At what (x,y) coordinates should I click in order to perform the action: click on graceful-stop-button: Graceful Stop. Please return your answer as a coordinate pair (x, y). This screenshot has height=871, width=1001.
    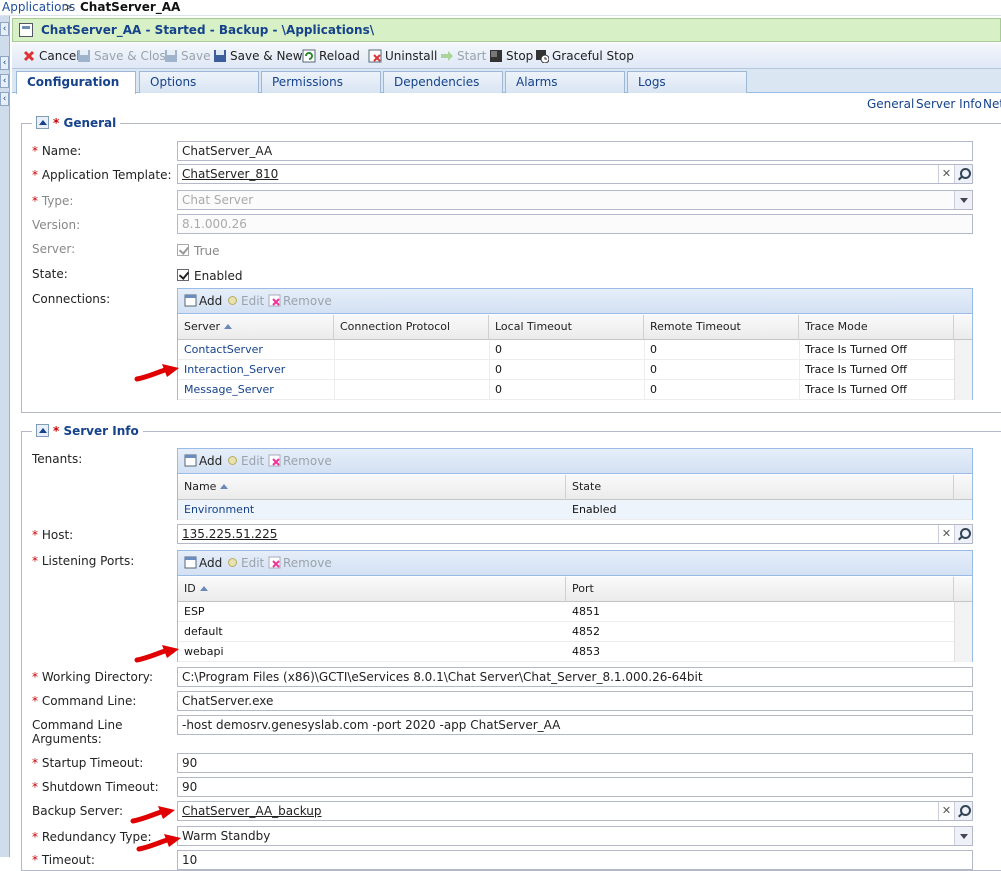
    Looking at the image, I should click on (584, 56).